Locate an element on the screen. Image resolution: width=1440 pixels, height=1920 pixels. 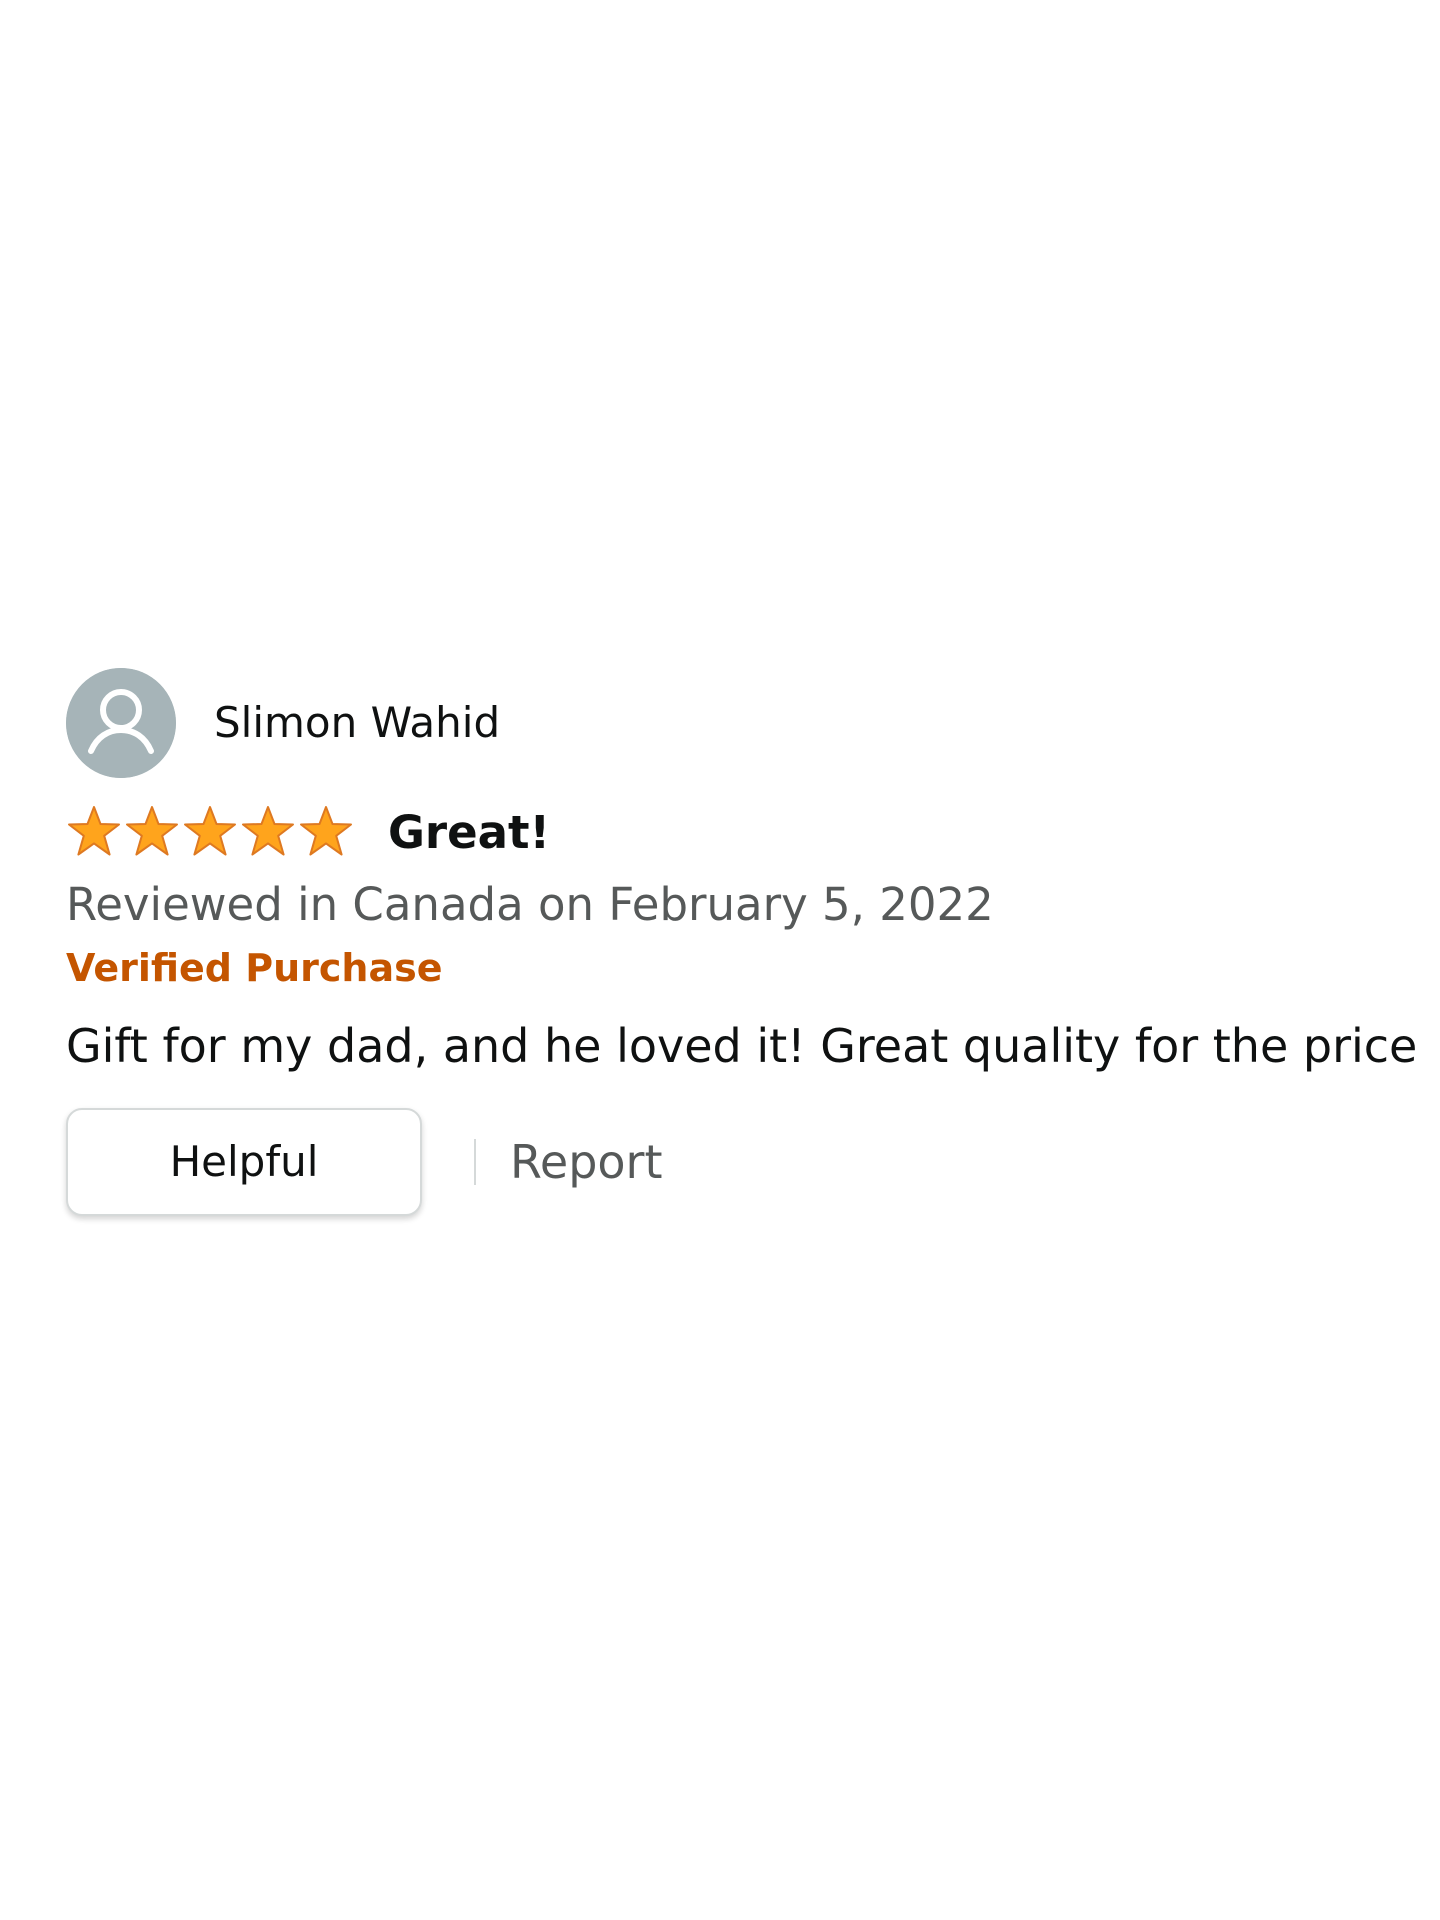
review-actions: Helpful Report is located at coordinates (736, 1162).